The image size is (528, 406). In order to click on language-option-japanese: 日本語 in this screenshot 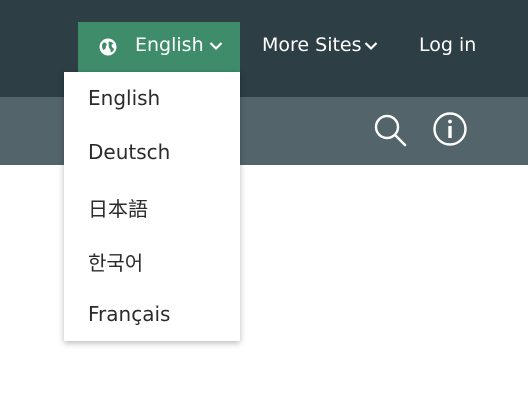, I will do `click(118, 207)`.